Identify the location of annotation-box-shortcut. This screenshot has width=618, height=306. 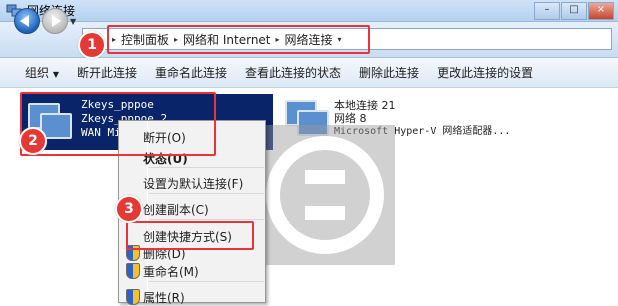
(190, 235).